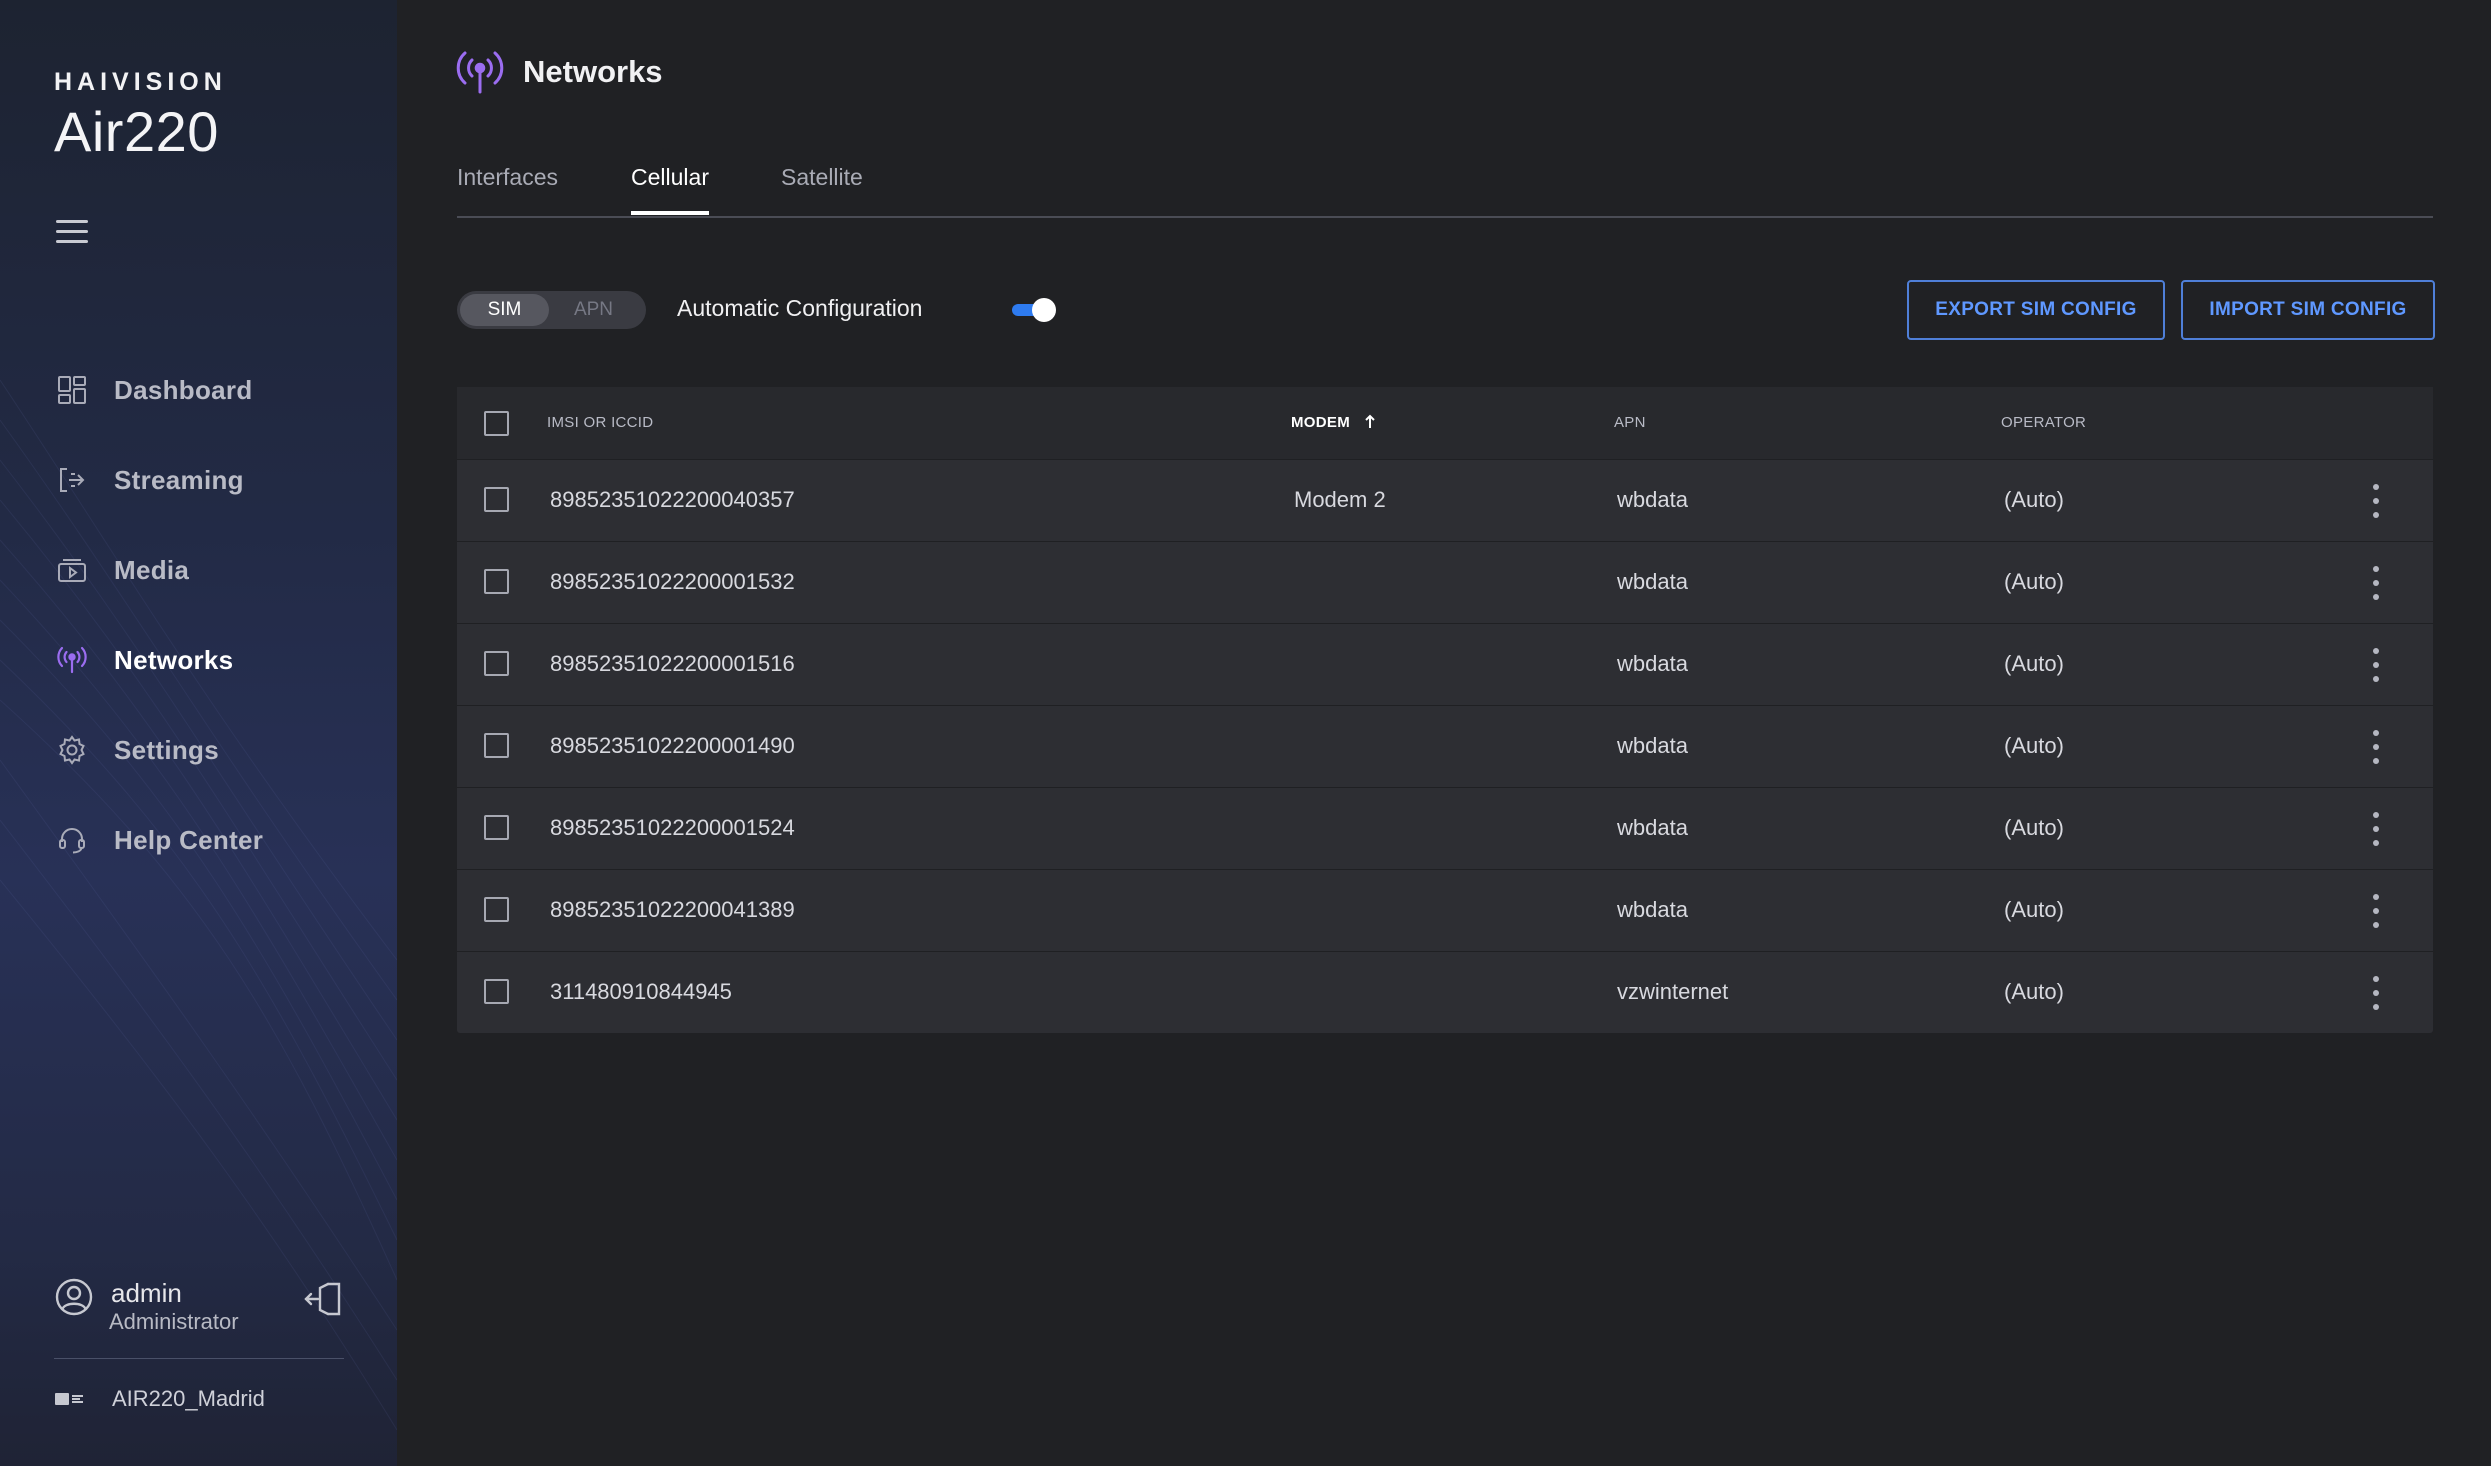  What do you see at coordinates (1333, 422) in the screenshot?
I see `column-header-modem: MODEM` at bounding box center [1333, 422].